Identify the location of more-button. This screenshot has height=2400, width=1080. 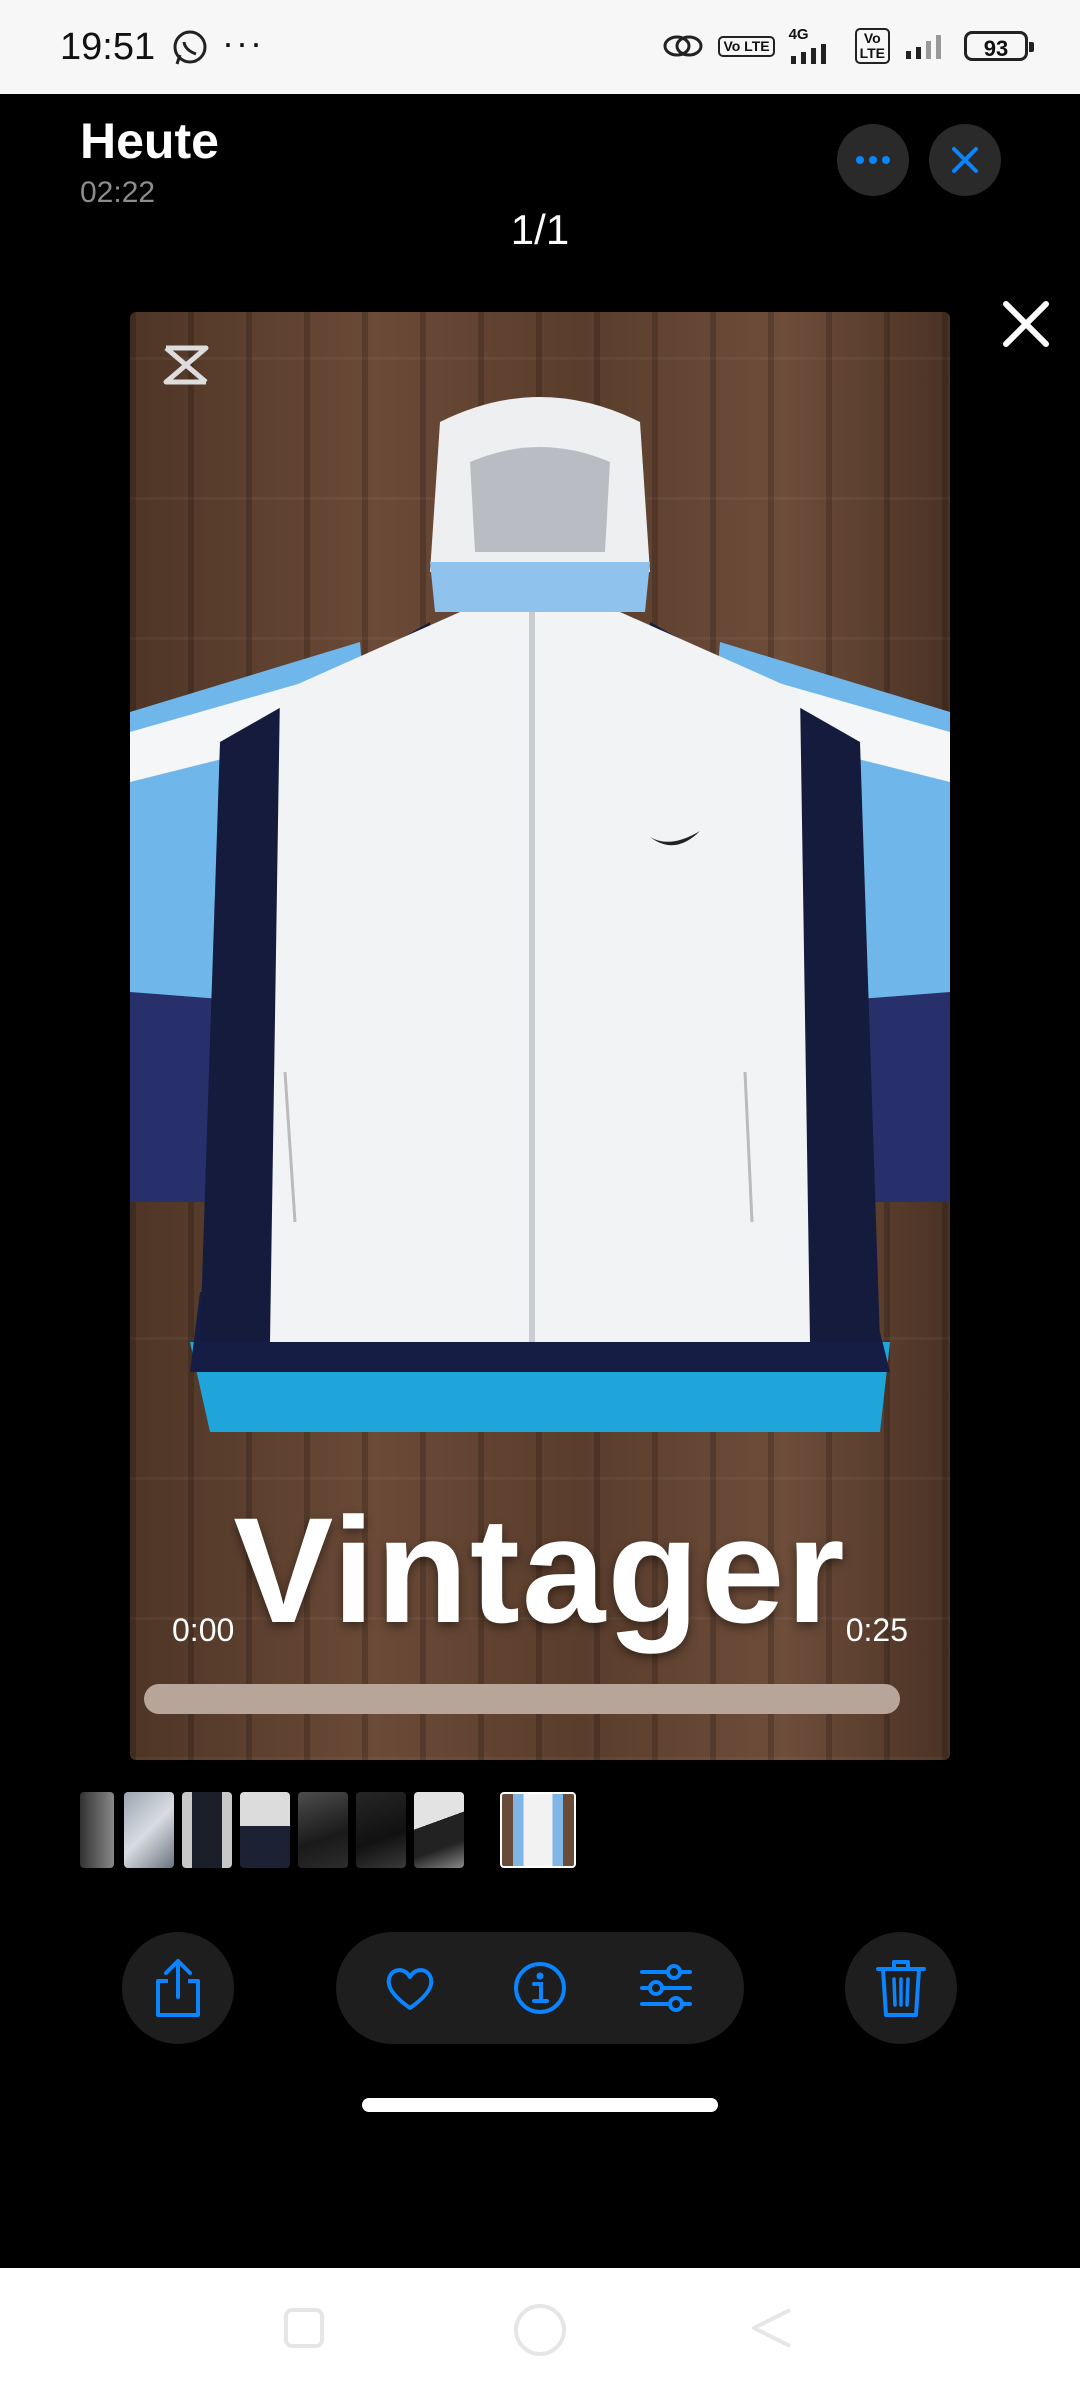
(873, 160).